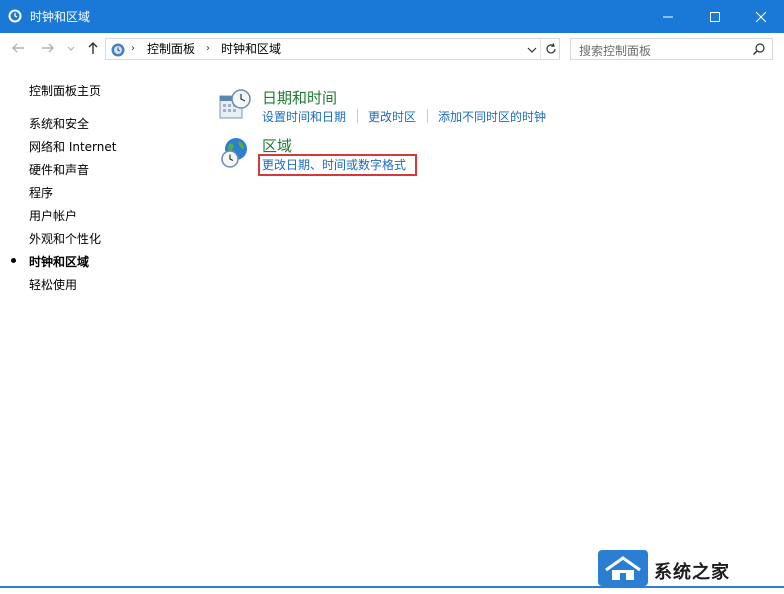 The width and height of the screenshot is (784, 594). Describe the element at coordinates (53, 284) in the screenshot. I see `sidebar-item-ease-of-access: 轻松使用` at that location.